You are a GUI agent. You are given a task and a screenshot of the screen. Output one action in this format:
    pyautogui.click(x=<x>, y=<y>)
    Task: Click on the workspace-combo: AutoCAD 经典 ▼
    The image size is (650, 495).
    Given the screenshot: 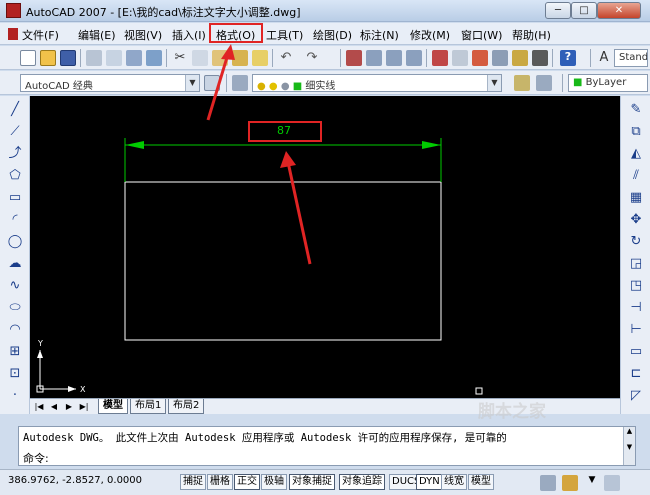 What is the action you would take?
    pyautogui.click(x=110, y=83)
    